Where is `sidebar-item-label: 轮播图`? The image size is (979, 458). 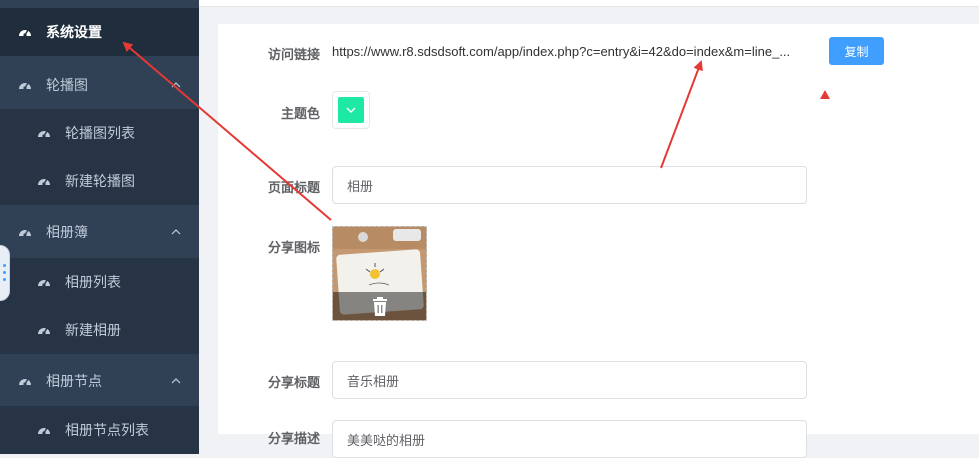
sidebar-item-label: 轮播图 is located at coordinates (67, 85).